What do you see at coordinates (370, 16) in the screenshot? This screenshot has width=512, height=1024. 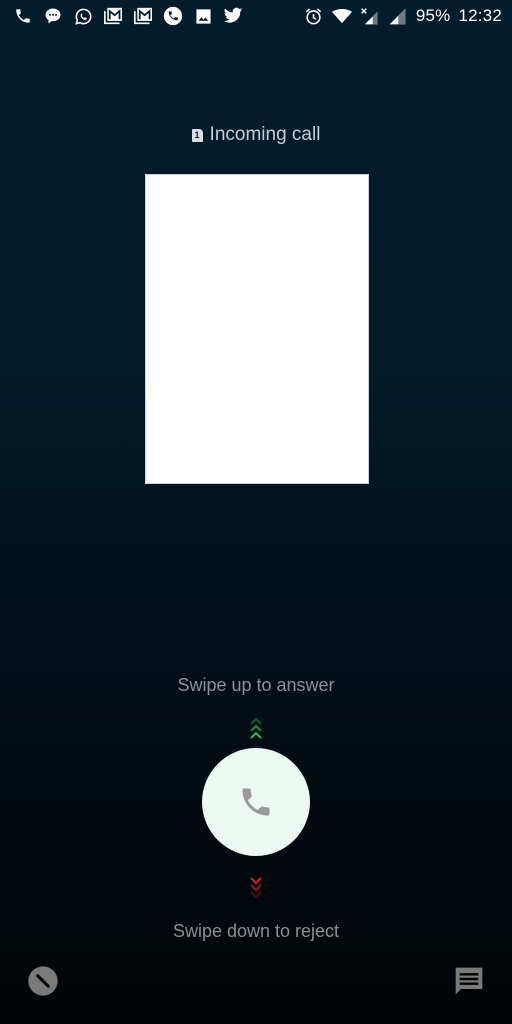 I see `signal-no-data-icon` at bounding box center [370, 16].